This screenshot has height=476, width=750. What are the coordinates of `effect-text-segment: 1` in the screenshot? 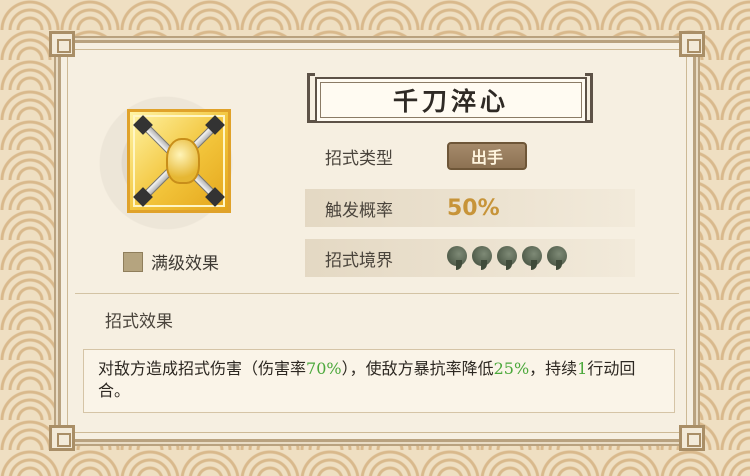 It's located at (582, 368).